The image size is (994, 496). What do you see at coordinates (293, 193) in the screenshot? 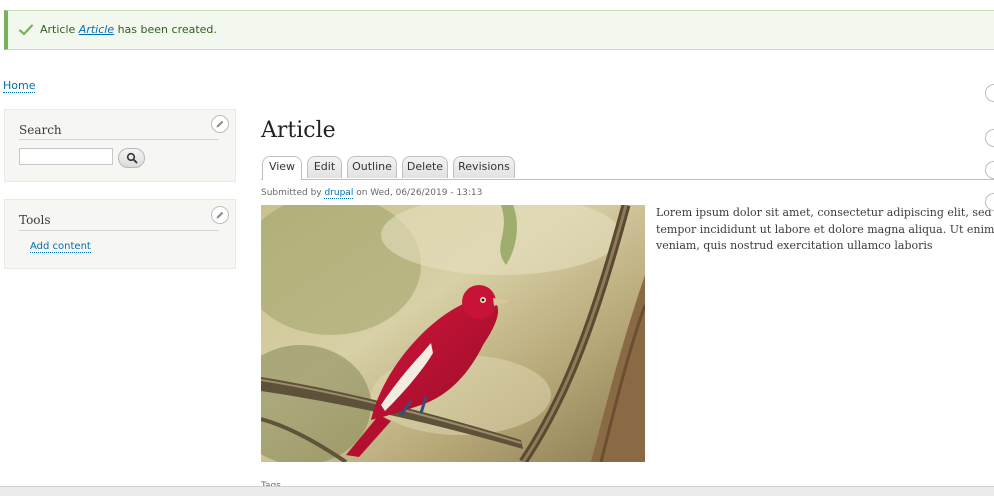
I see `submitted-prefix: Submitted by` at bounding box center [293, 193].